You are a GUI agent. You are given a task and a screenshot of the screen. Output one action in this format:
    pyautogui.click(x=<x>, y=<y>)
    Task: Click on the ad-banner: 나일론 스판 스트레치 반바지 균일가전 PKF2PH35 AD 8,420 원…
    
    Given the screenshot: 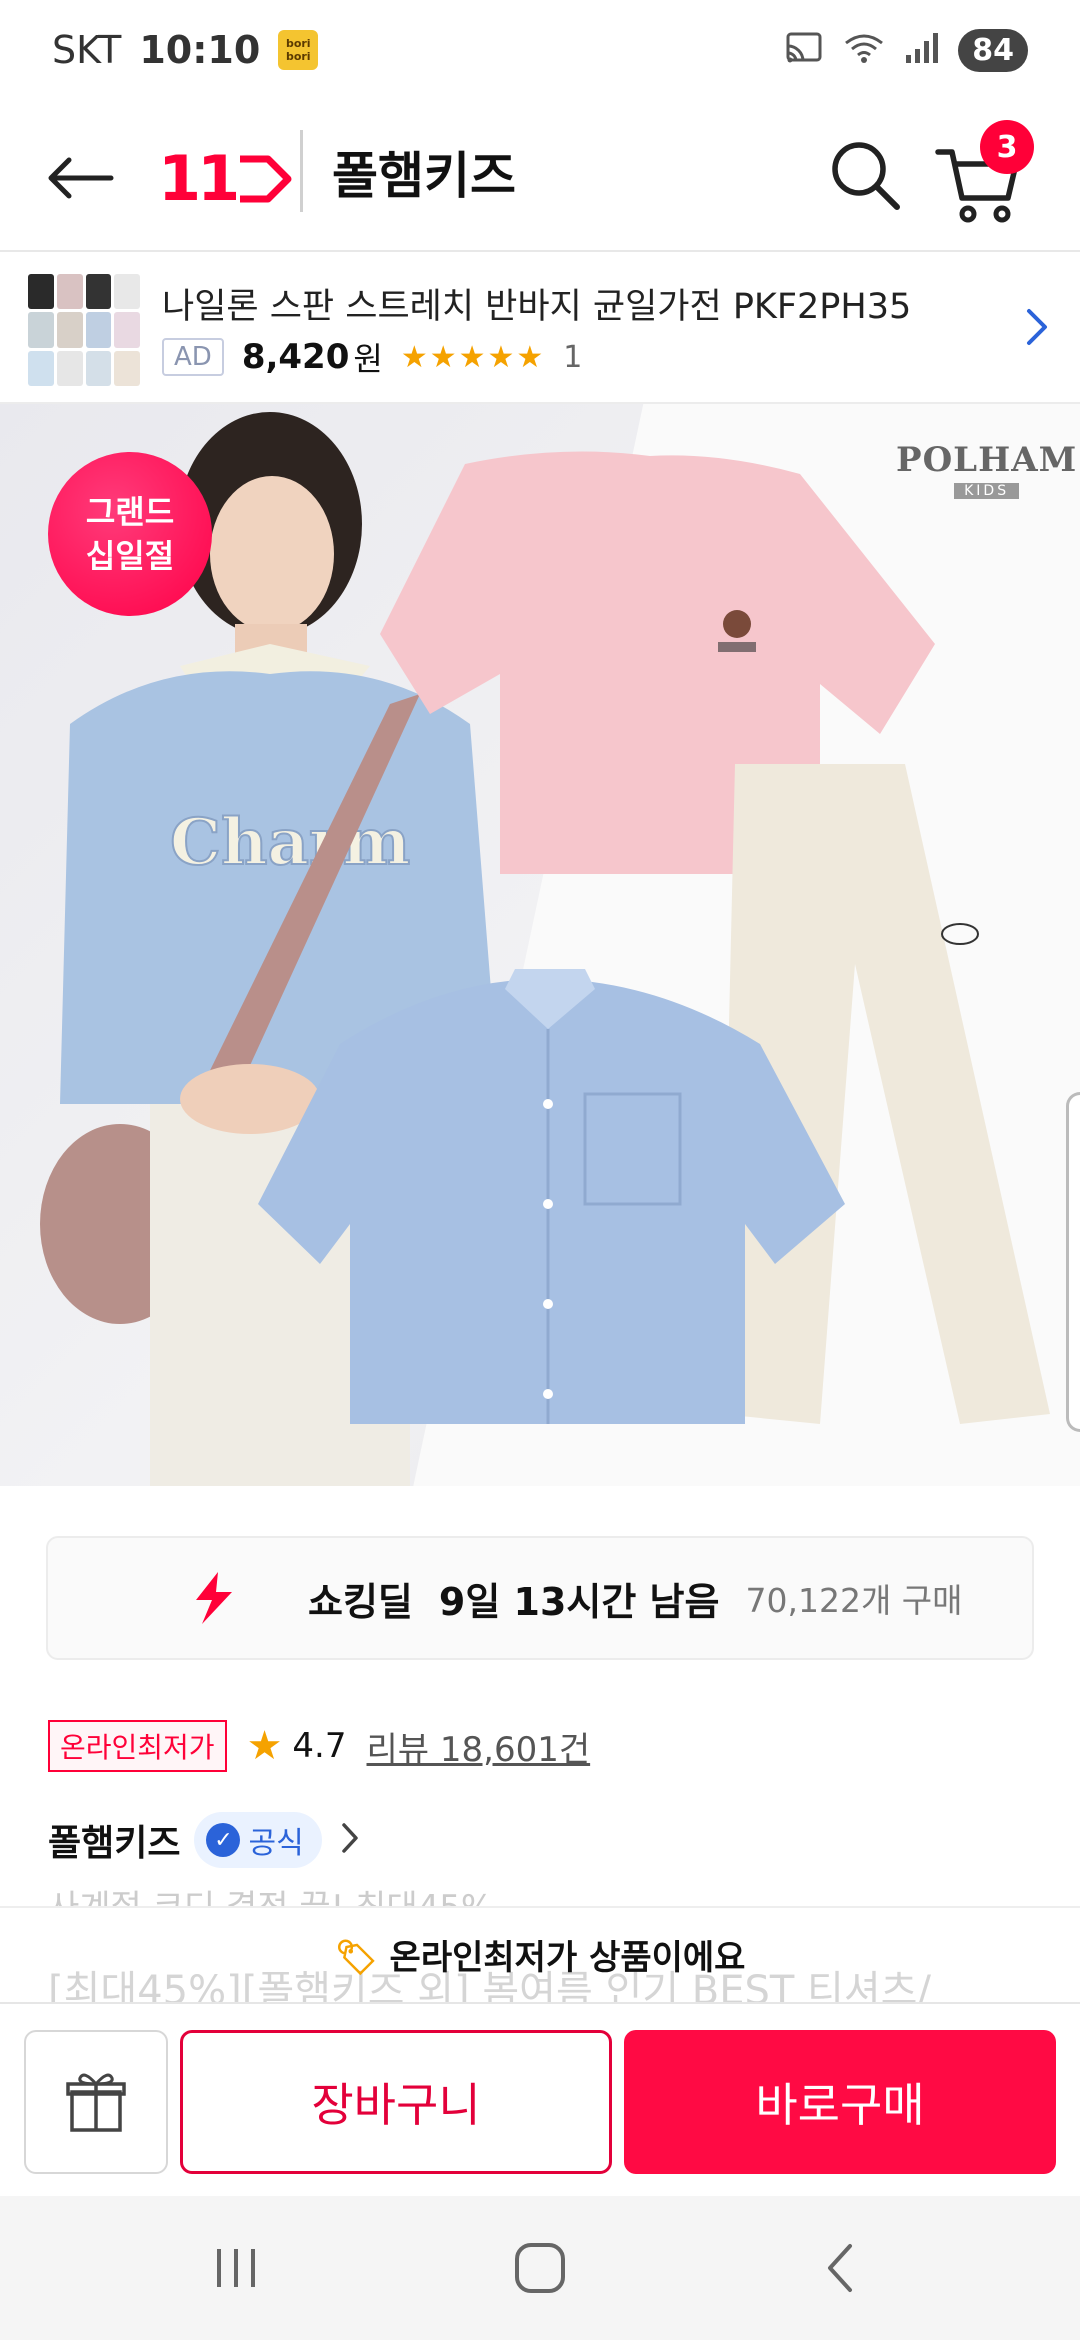 What is the action you would take?
    pyautogui.click(x=540, y=329)
    